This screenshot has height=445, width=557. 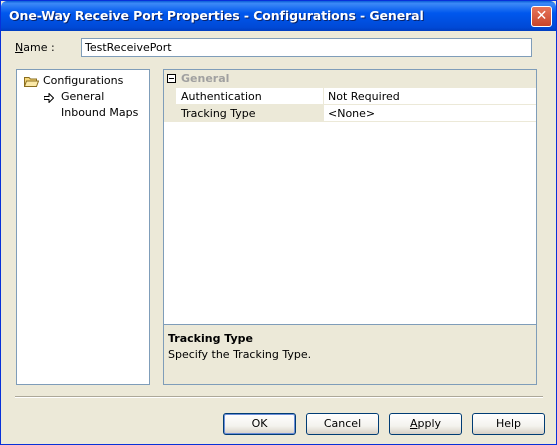 I want to click on help-button: Help, so click(x=508, y=424).